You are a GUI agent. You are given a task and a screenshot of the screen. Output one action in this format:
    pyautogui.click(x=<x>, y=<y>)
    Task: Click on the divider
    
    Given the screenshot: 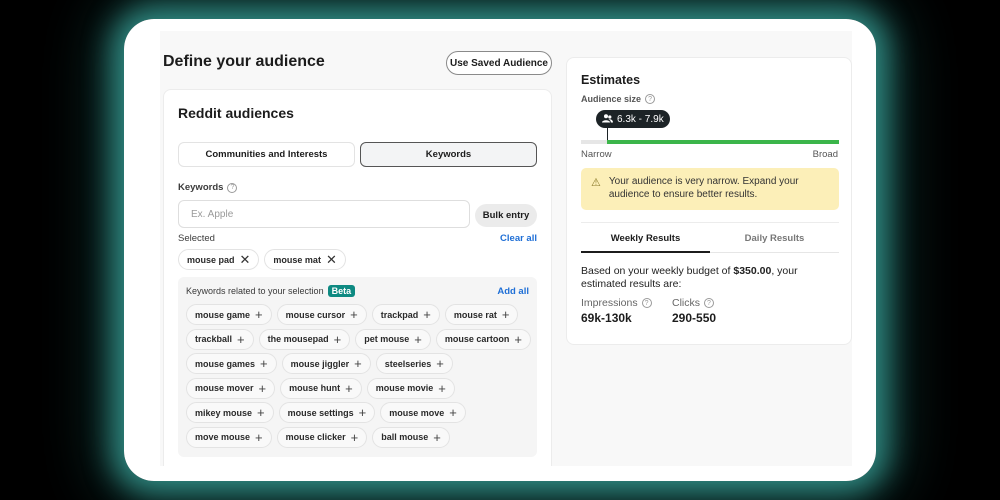 What is the action you would take?
    pyautogui.click(x=710, y=222)
    